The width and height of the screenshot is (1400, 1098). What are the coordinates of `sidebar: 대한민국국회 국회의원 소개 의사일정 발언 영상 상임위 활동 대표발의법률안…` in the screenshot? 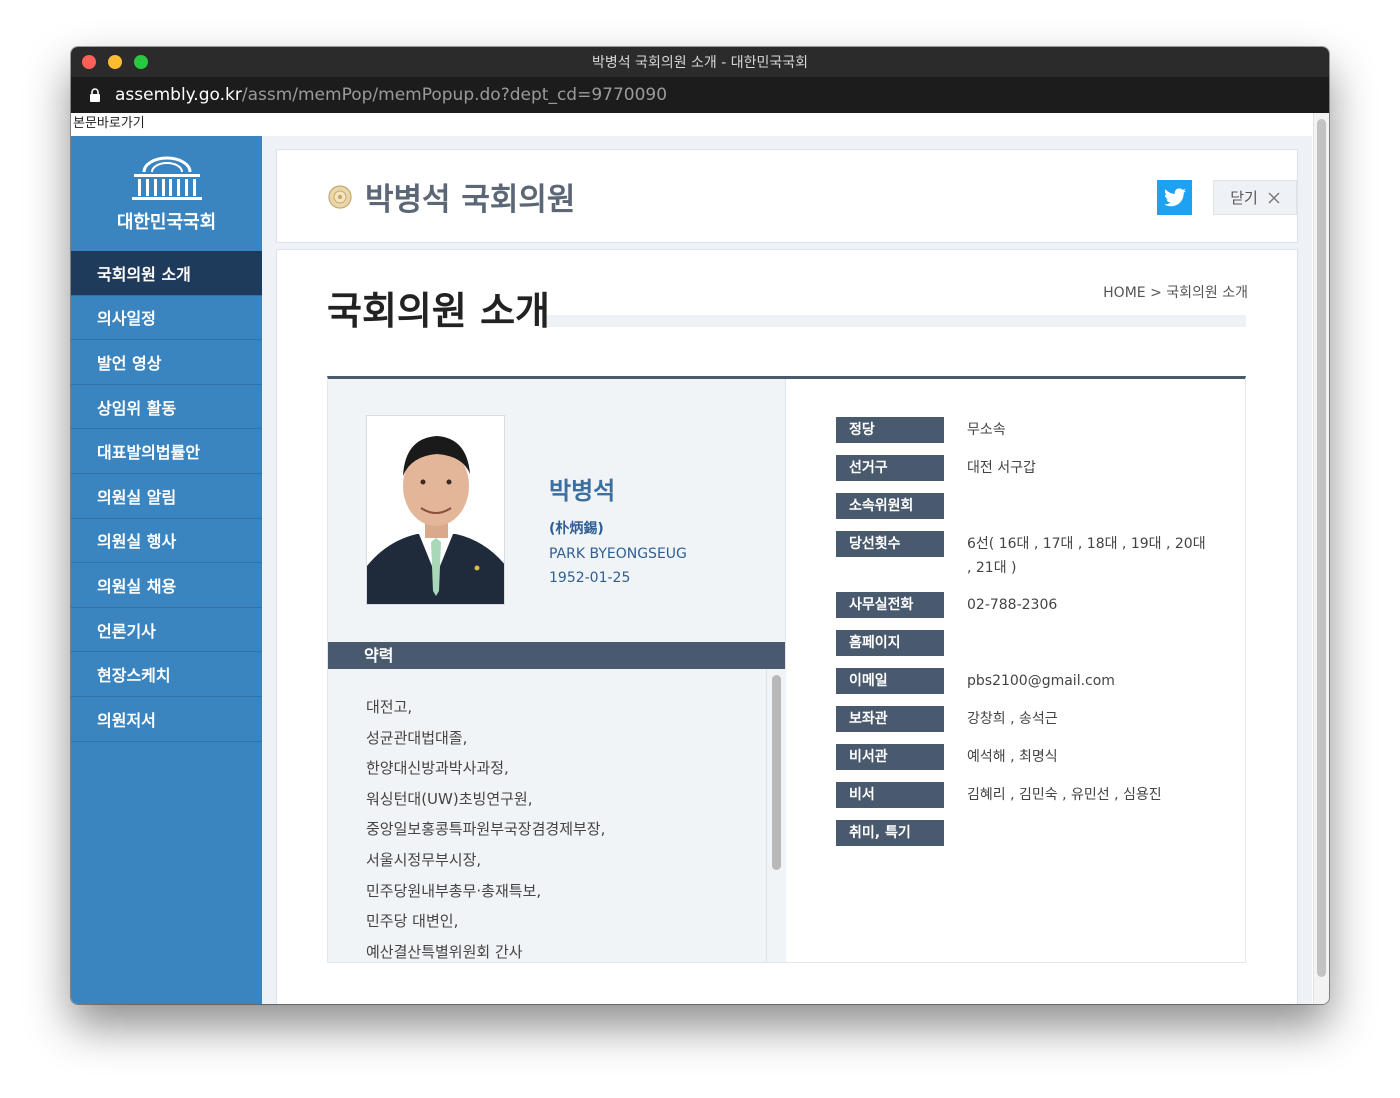 It's located at (166, 570).